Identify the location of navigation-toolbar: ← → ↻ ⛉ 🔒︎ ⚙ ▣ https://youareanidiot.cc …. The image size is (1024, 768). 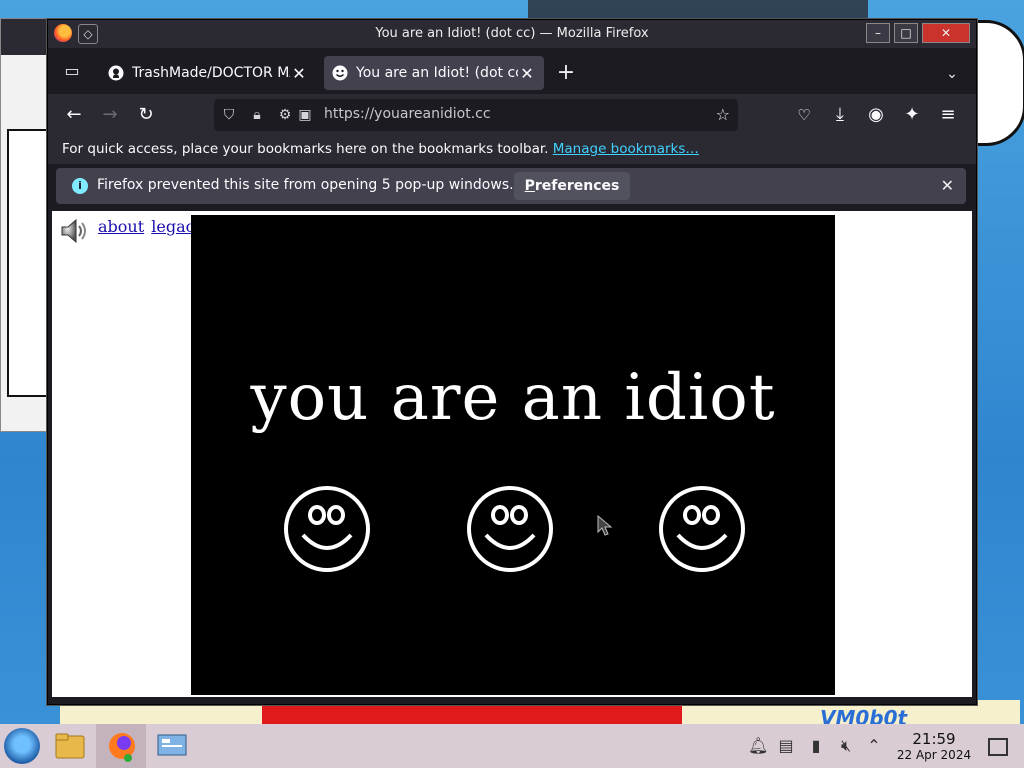
(512, 115).